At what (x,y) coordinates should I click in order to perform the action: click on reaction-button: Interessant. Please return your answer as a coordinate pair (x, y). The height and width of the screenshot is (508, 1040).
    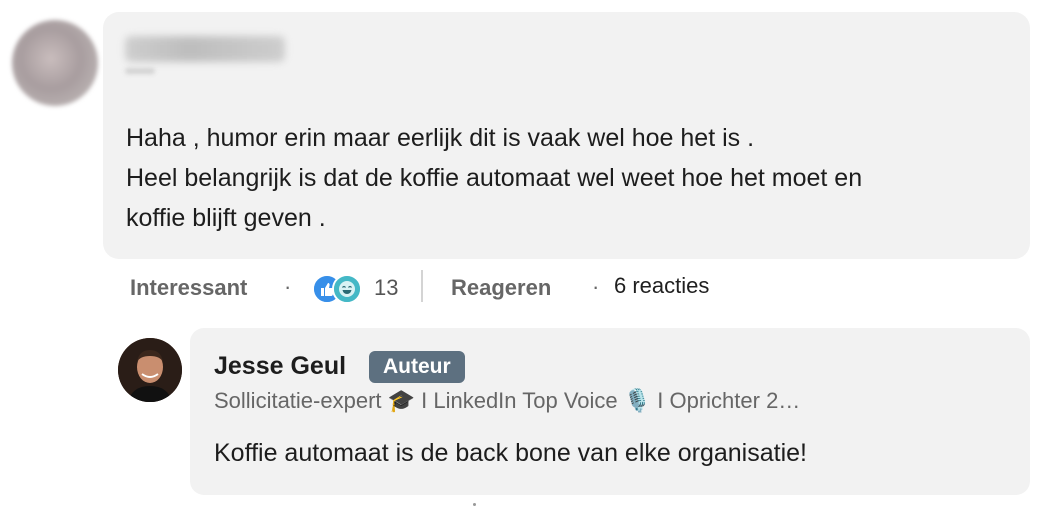
    Looking at the image, I should click on (188, 288).